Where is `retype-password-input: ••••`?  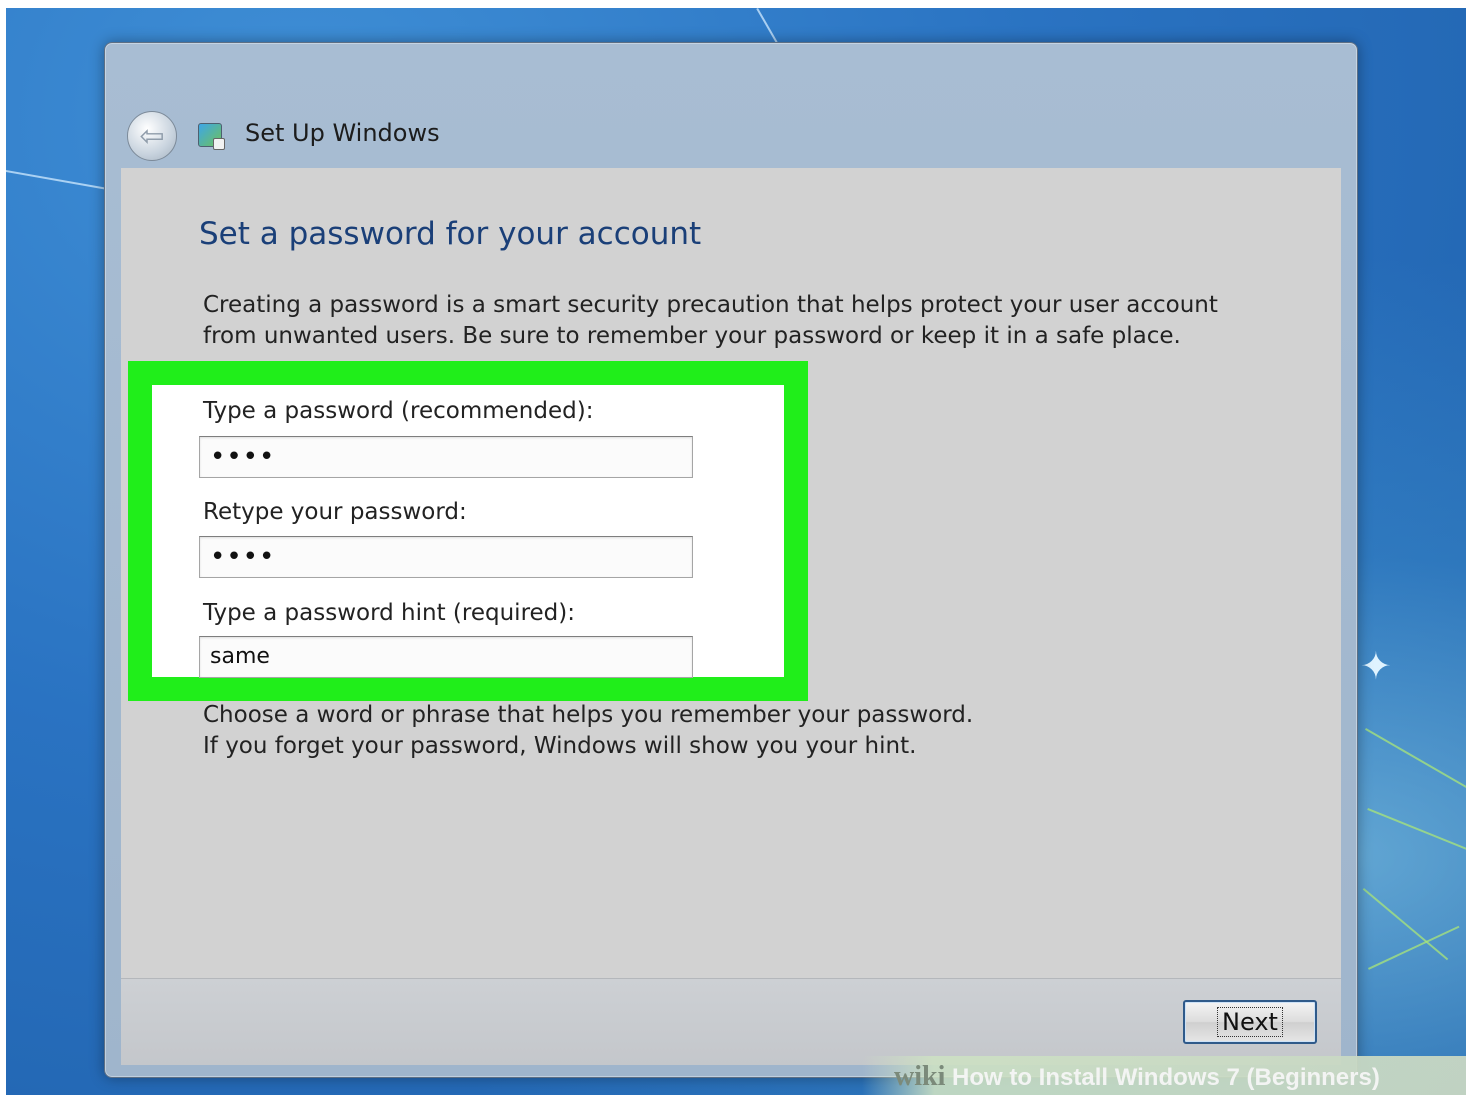 retype-password-input: •••• is located at coordinates (446, 557).